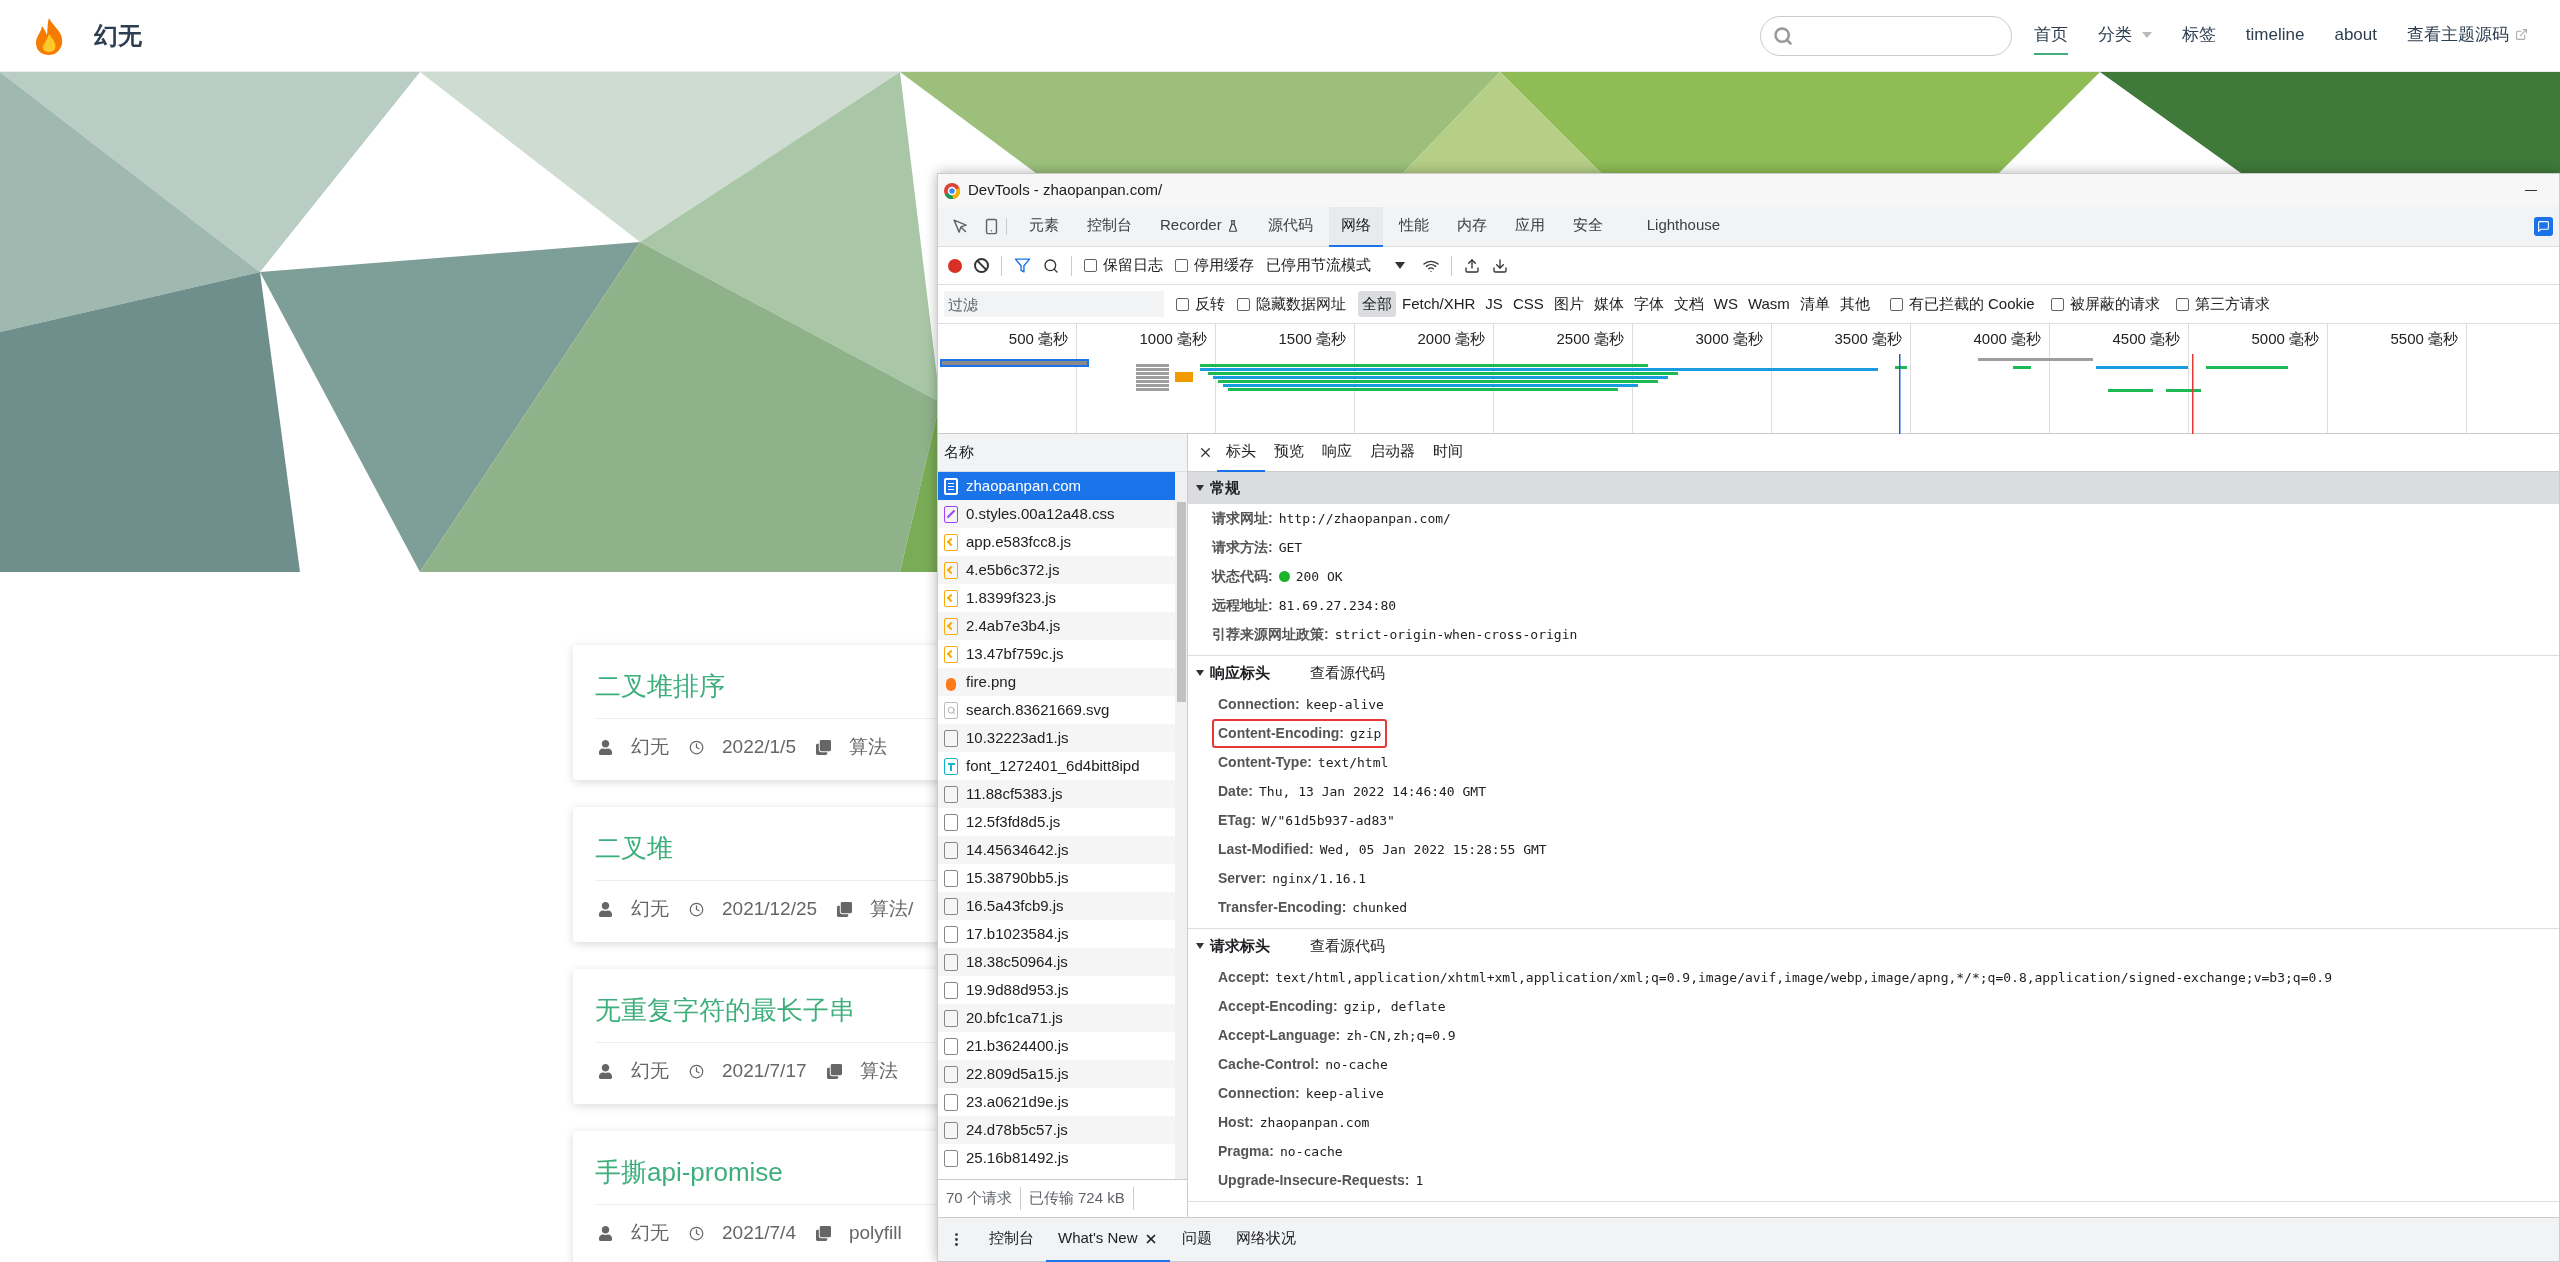  I want to click on filter-field: 过滤, so click(1054, 304).